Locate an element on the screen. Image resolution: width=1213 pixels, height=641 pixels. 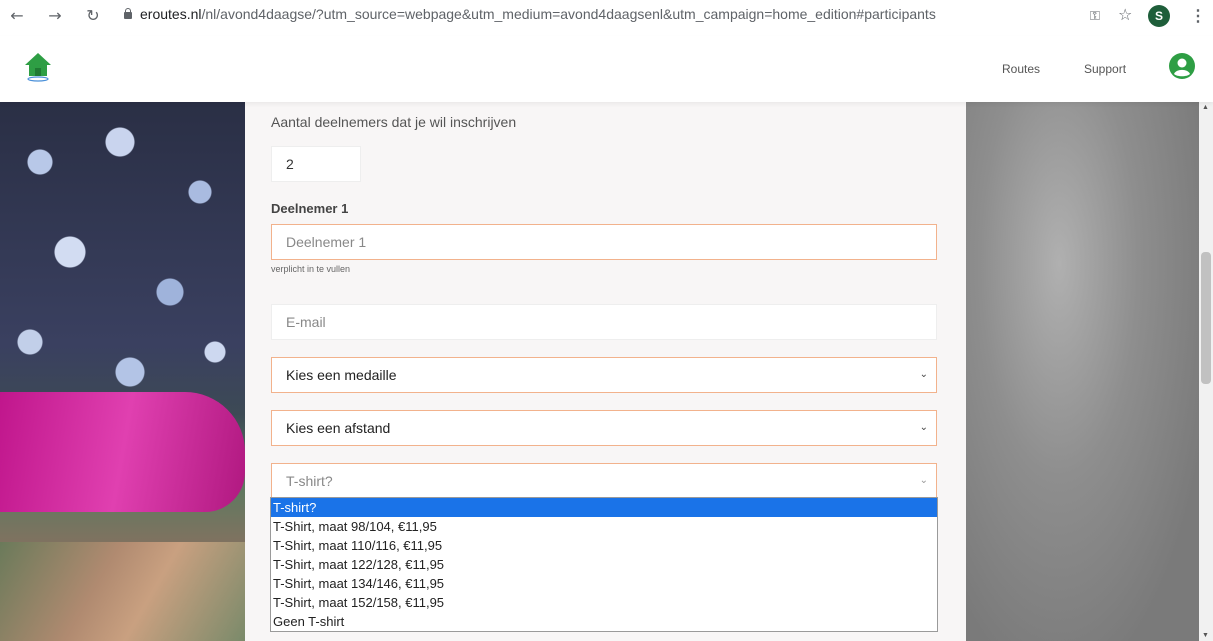
name-placeholder: Deelnemer 1 is located at coordinates (326, 242).